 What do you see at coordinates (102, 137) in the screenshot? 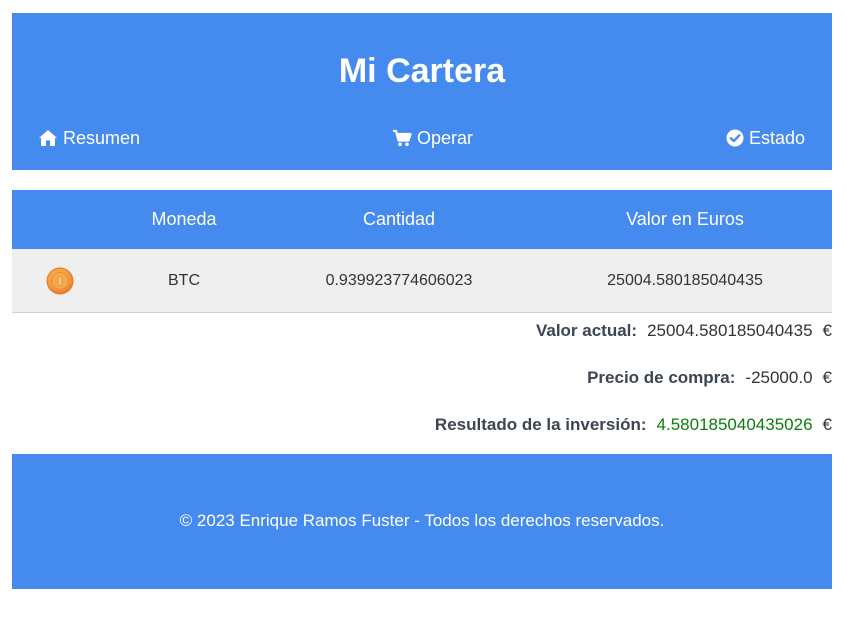
I see `nav-label-resumen: Resumen` at bounding box center [102, 137].